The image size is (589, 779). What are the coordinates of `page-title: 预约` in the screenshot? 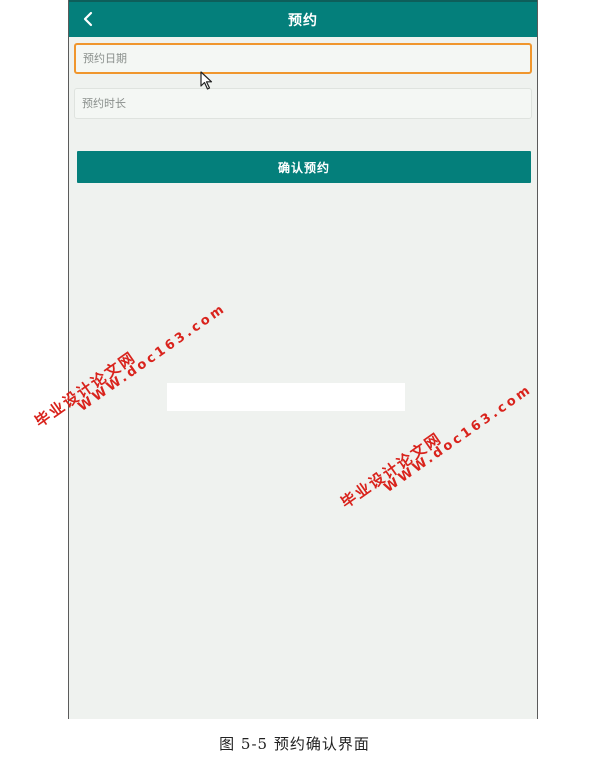 It's located at (303, 21).